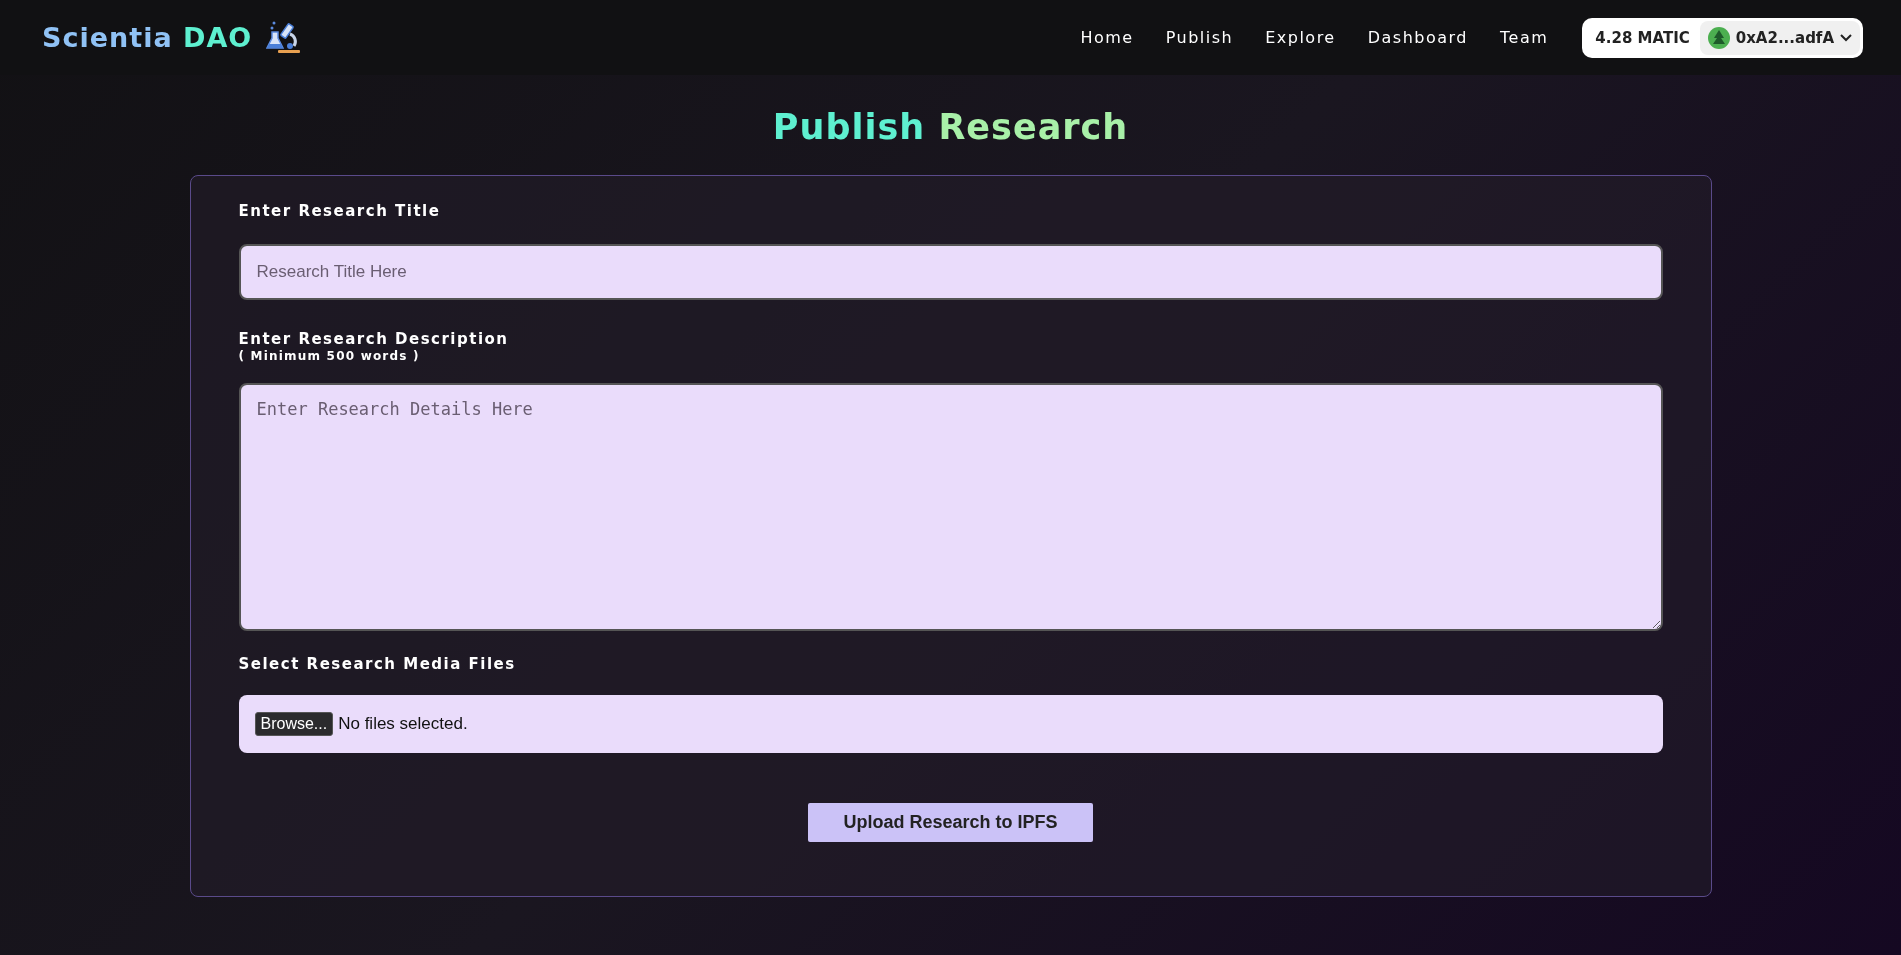  Describe the element at coordinates (1107, 37) in the screenshot. I see `nav-link: Home` at that location.